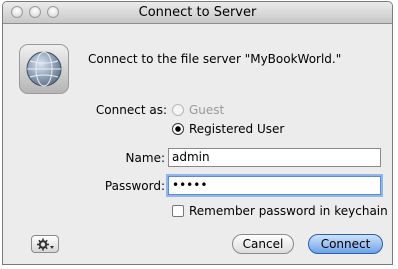  Describe the element at coordinates (178, 129) in the screenshot. I see `radio-registered-user-indicator` at that location.